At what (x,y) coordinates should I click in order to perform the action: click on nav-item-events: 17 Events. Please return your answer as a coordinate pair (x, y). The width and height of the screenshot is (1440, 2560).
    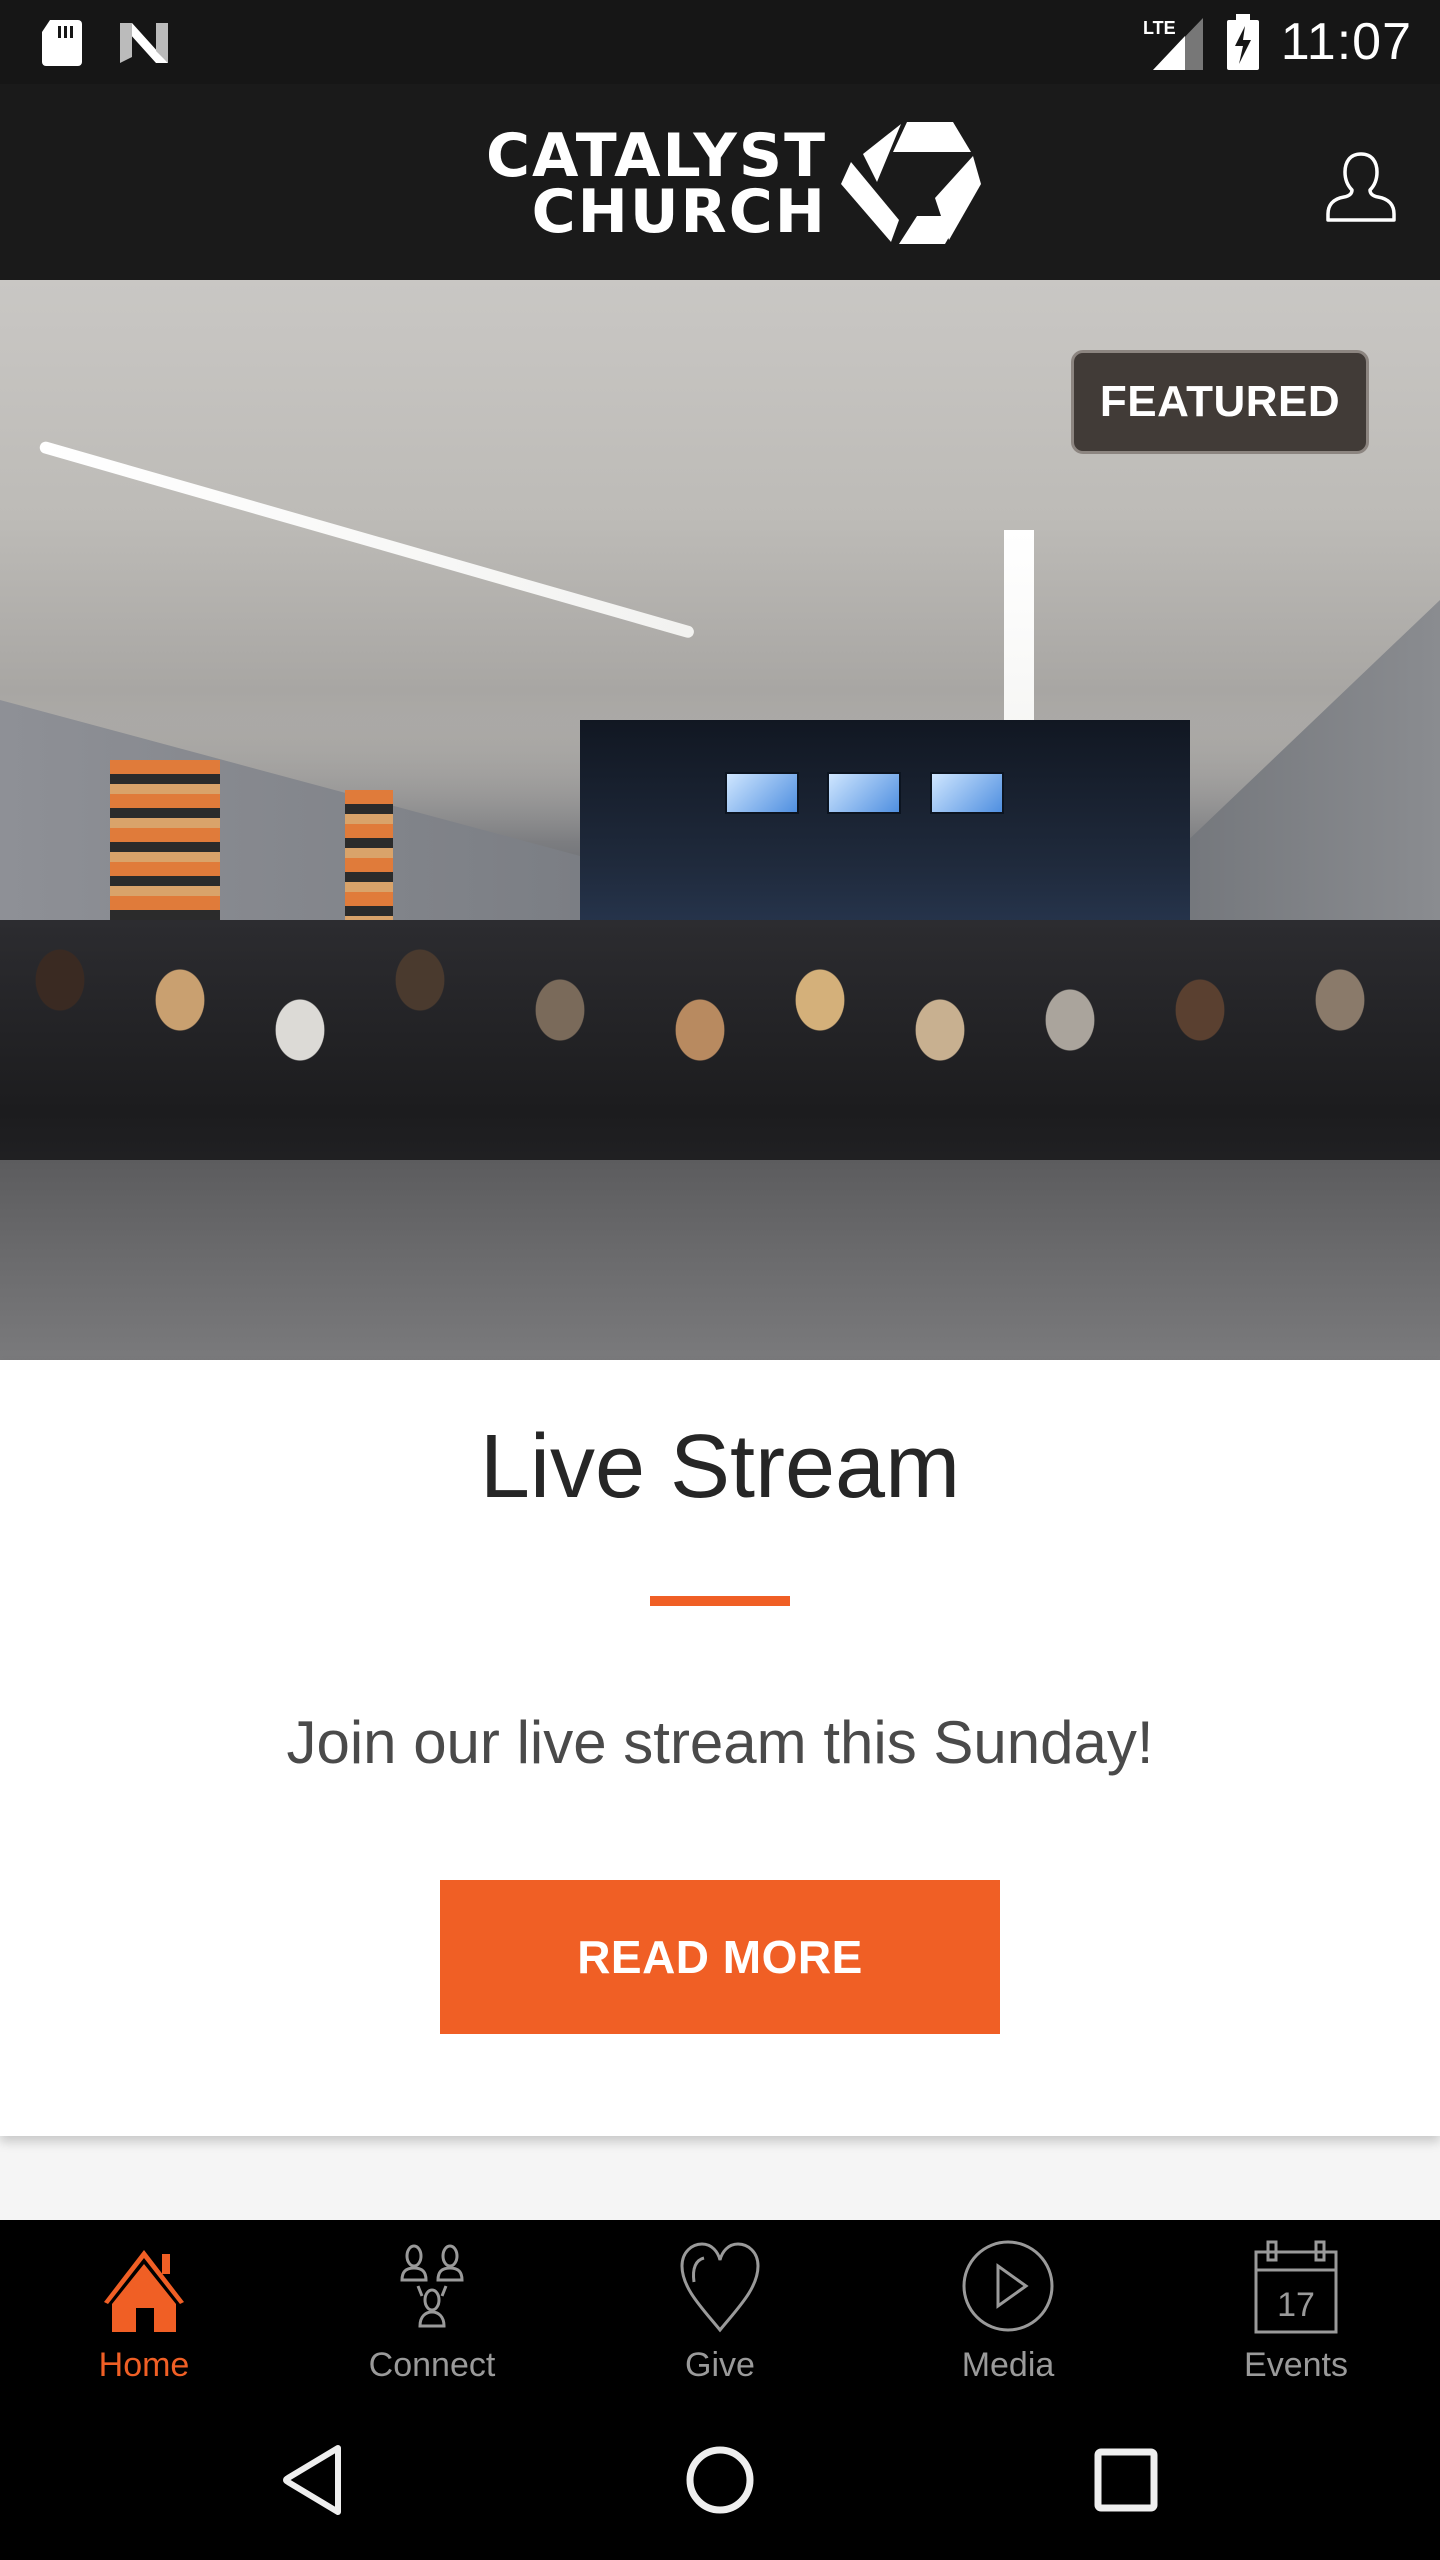
    Looking at the image, I should click on (1296, 2310).